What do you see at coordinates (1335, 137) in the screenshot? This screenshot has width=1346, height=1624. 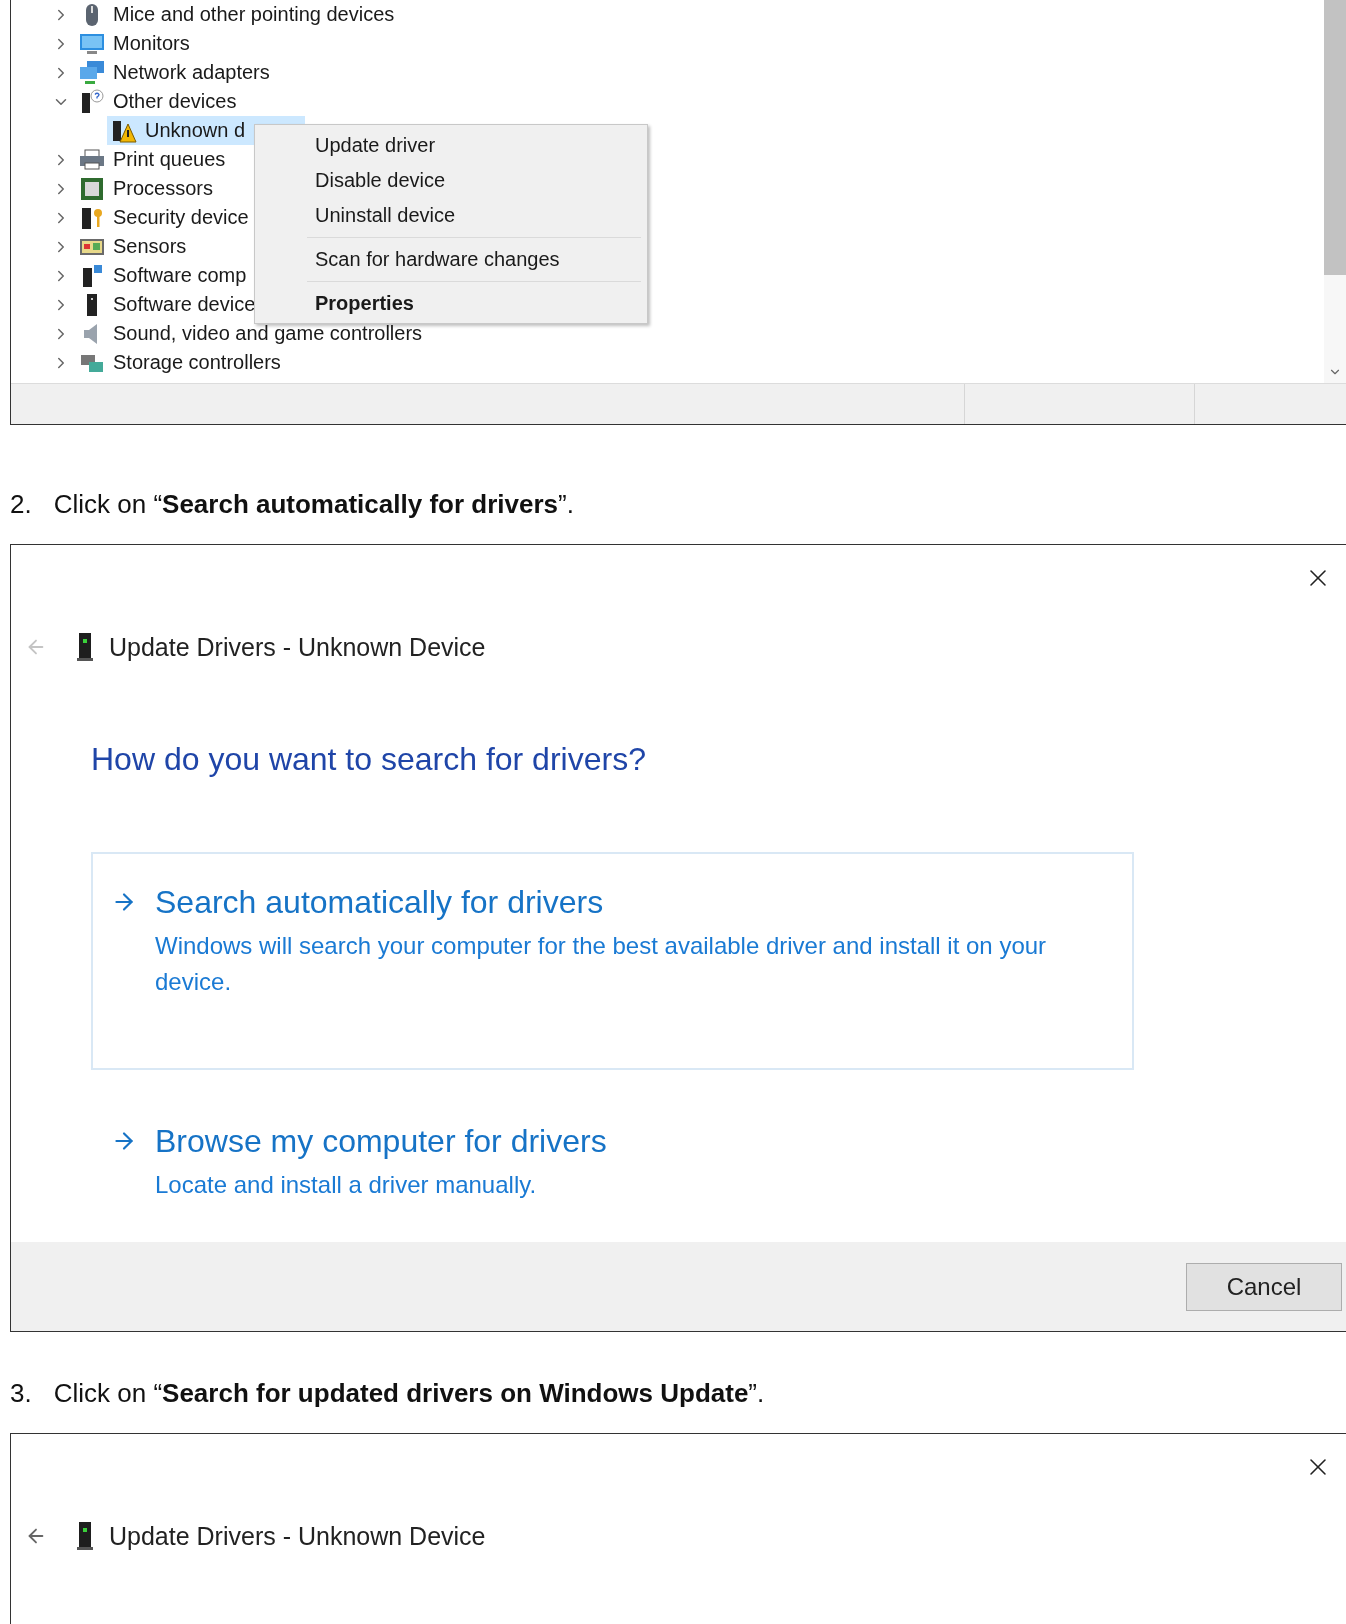 I see `scrollbar-thumb` at bounding box center [1335, 137].